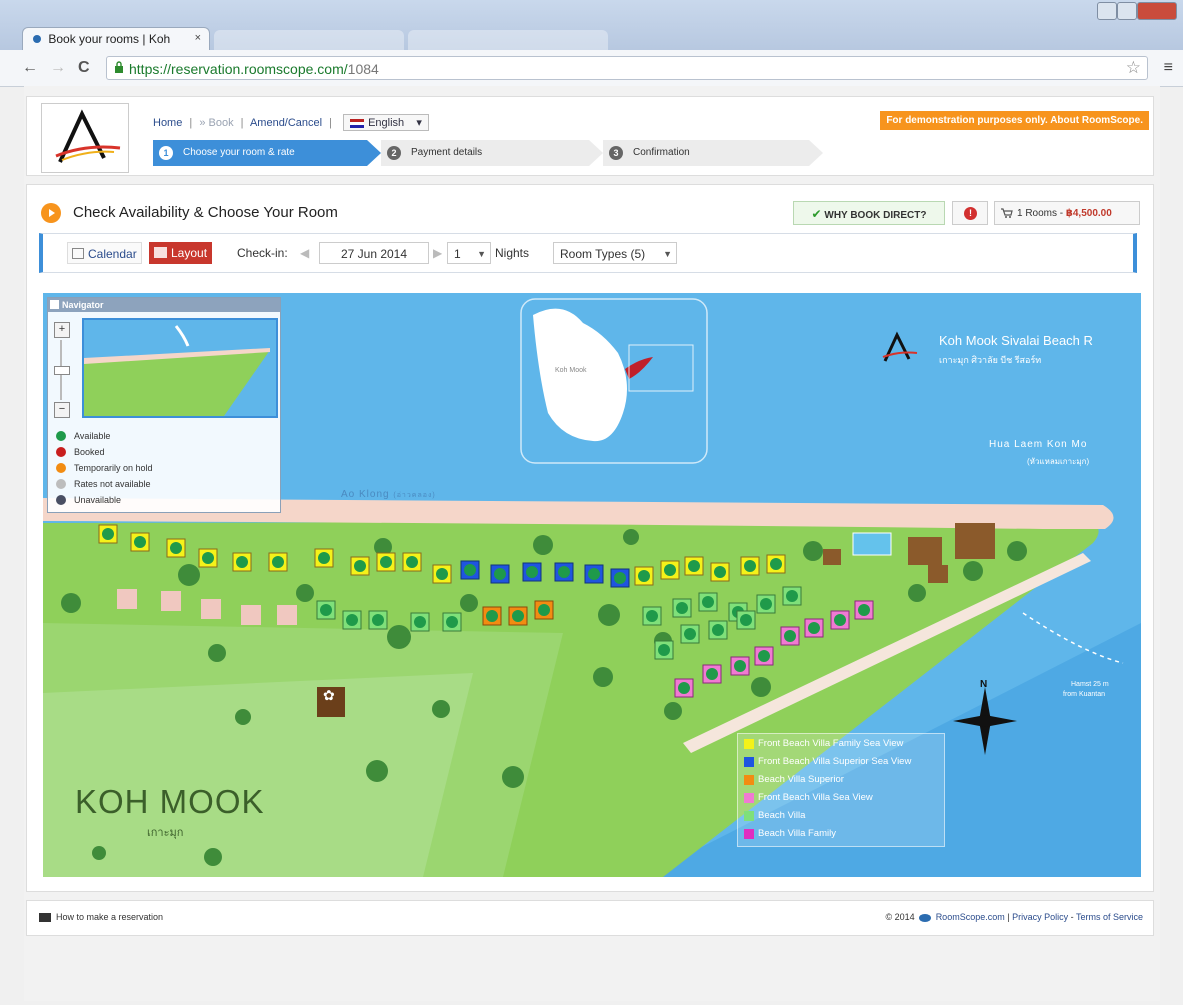 The width and height of the screenshot is (1183, 1005). I want to click on back-icon: ←, so click(30, 68).